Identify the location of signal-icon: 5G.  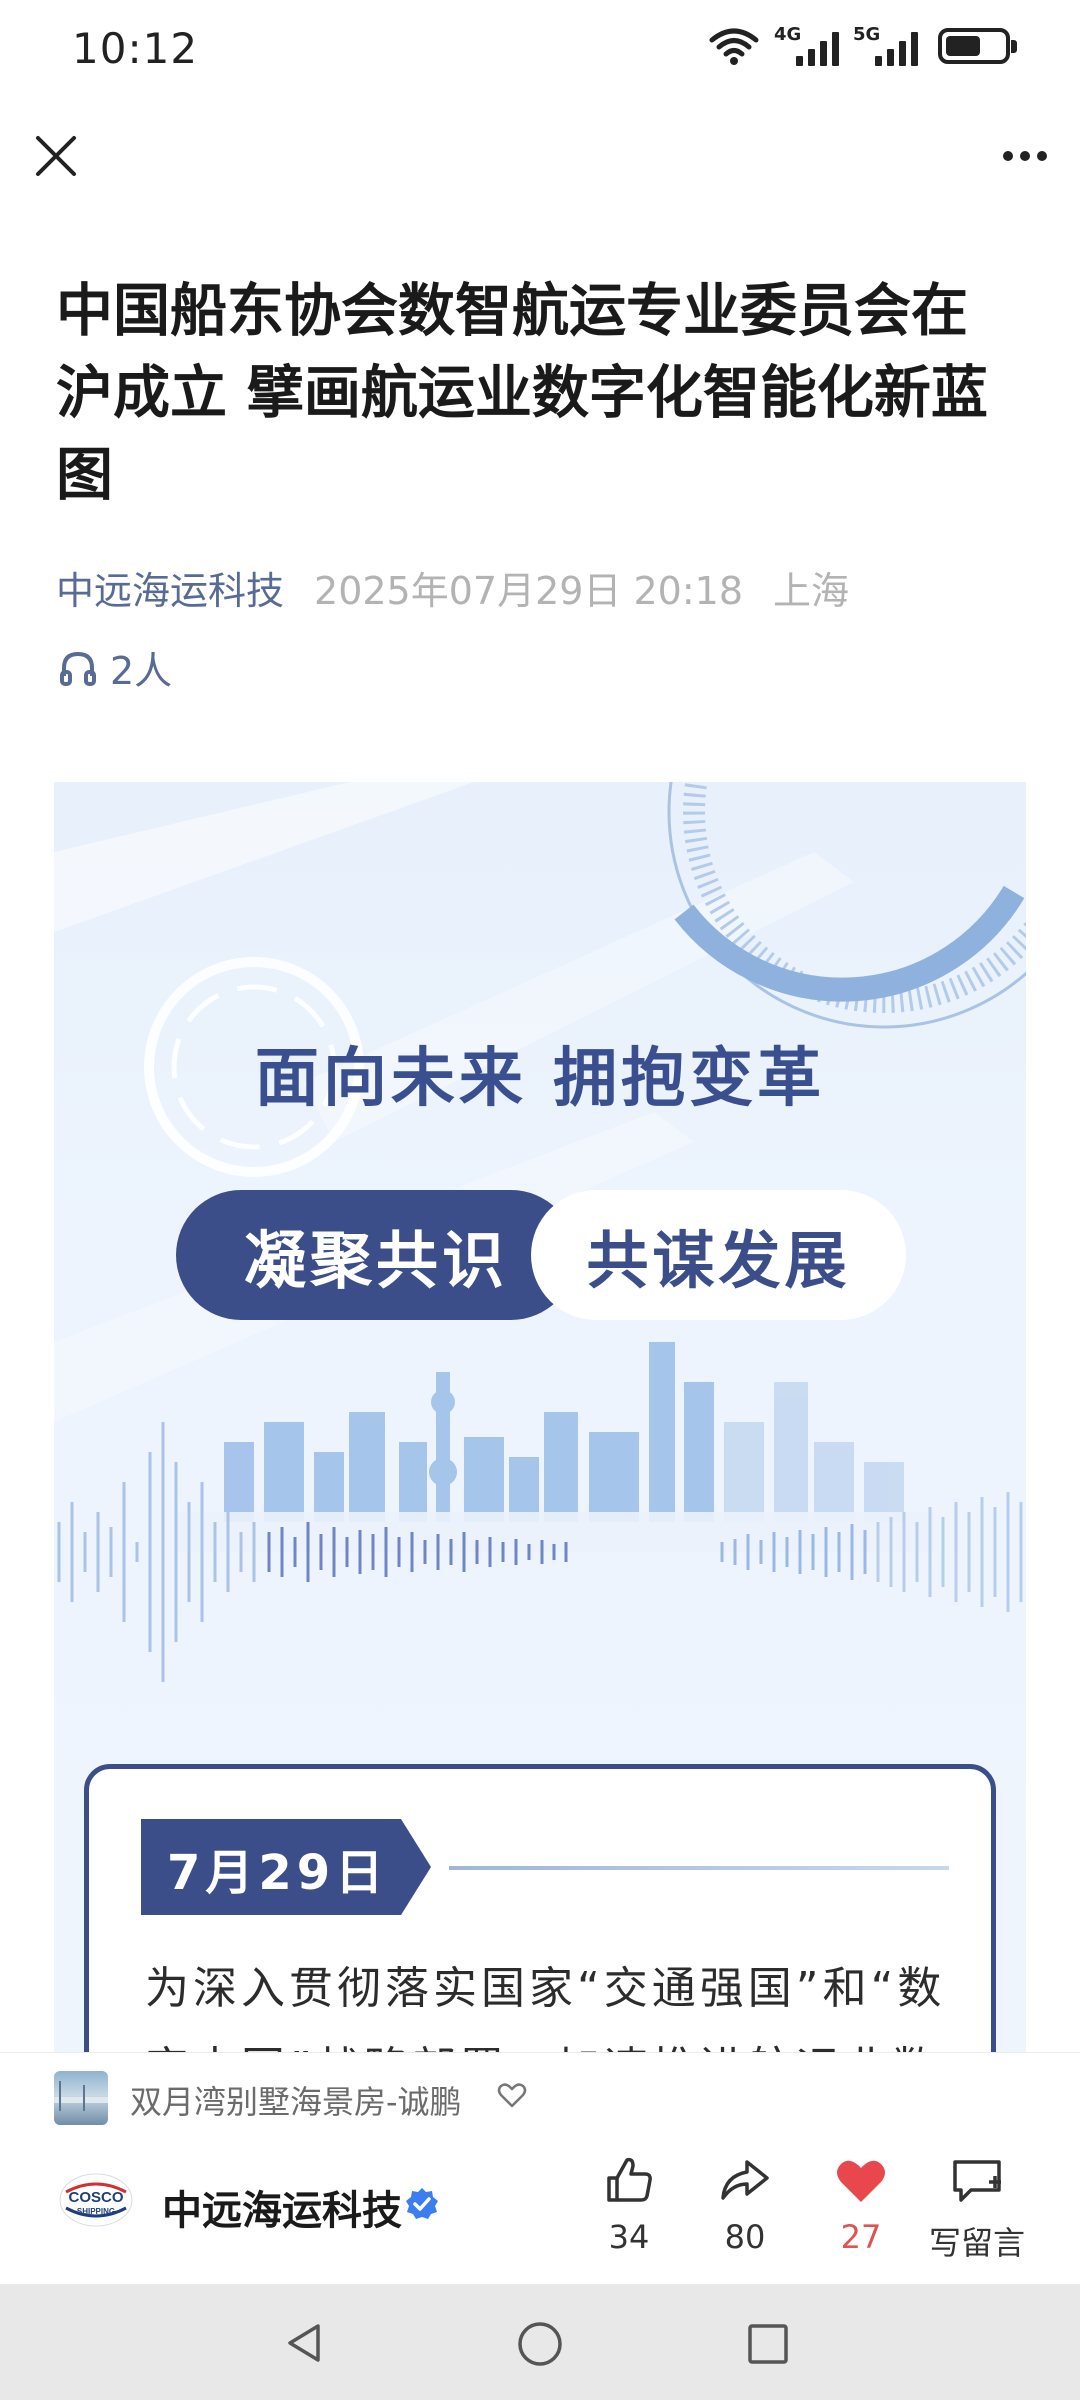
(885, 45).